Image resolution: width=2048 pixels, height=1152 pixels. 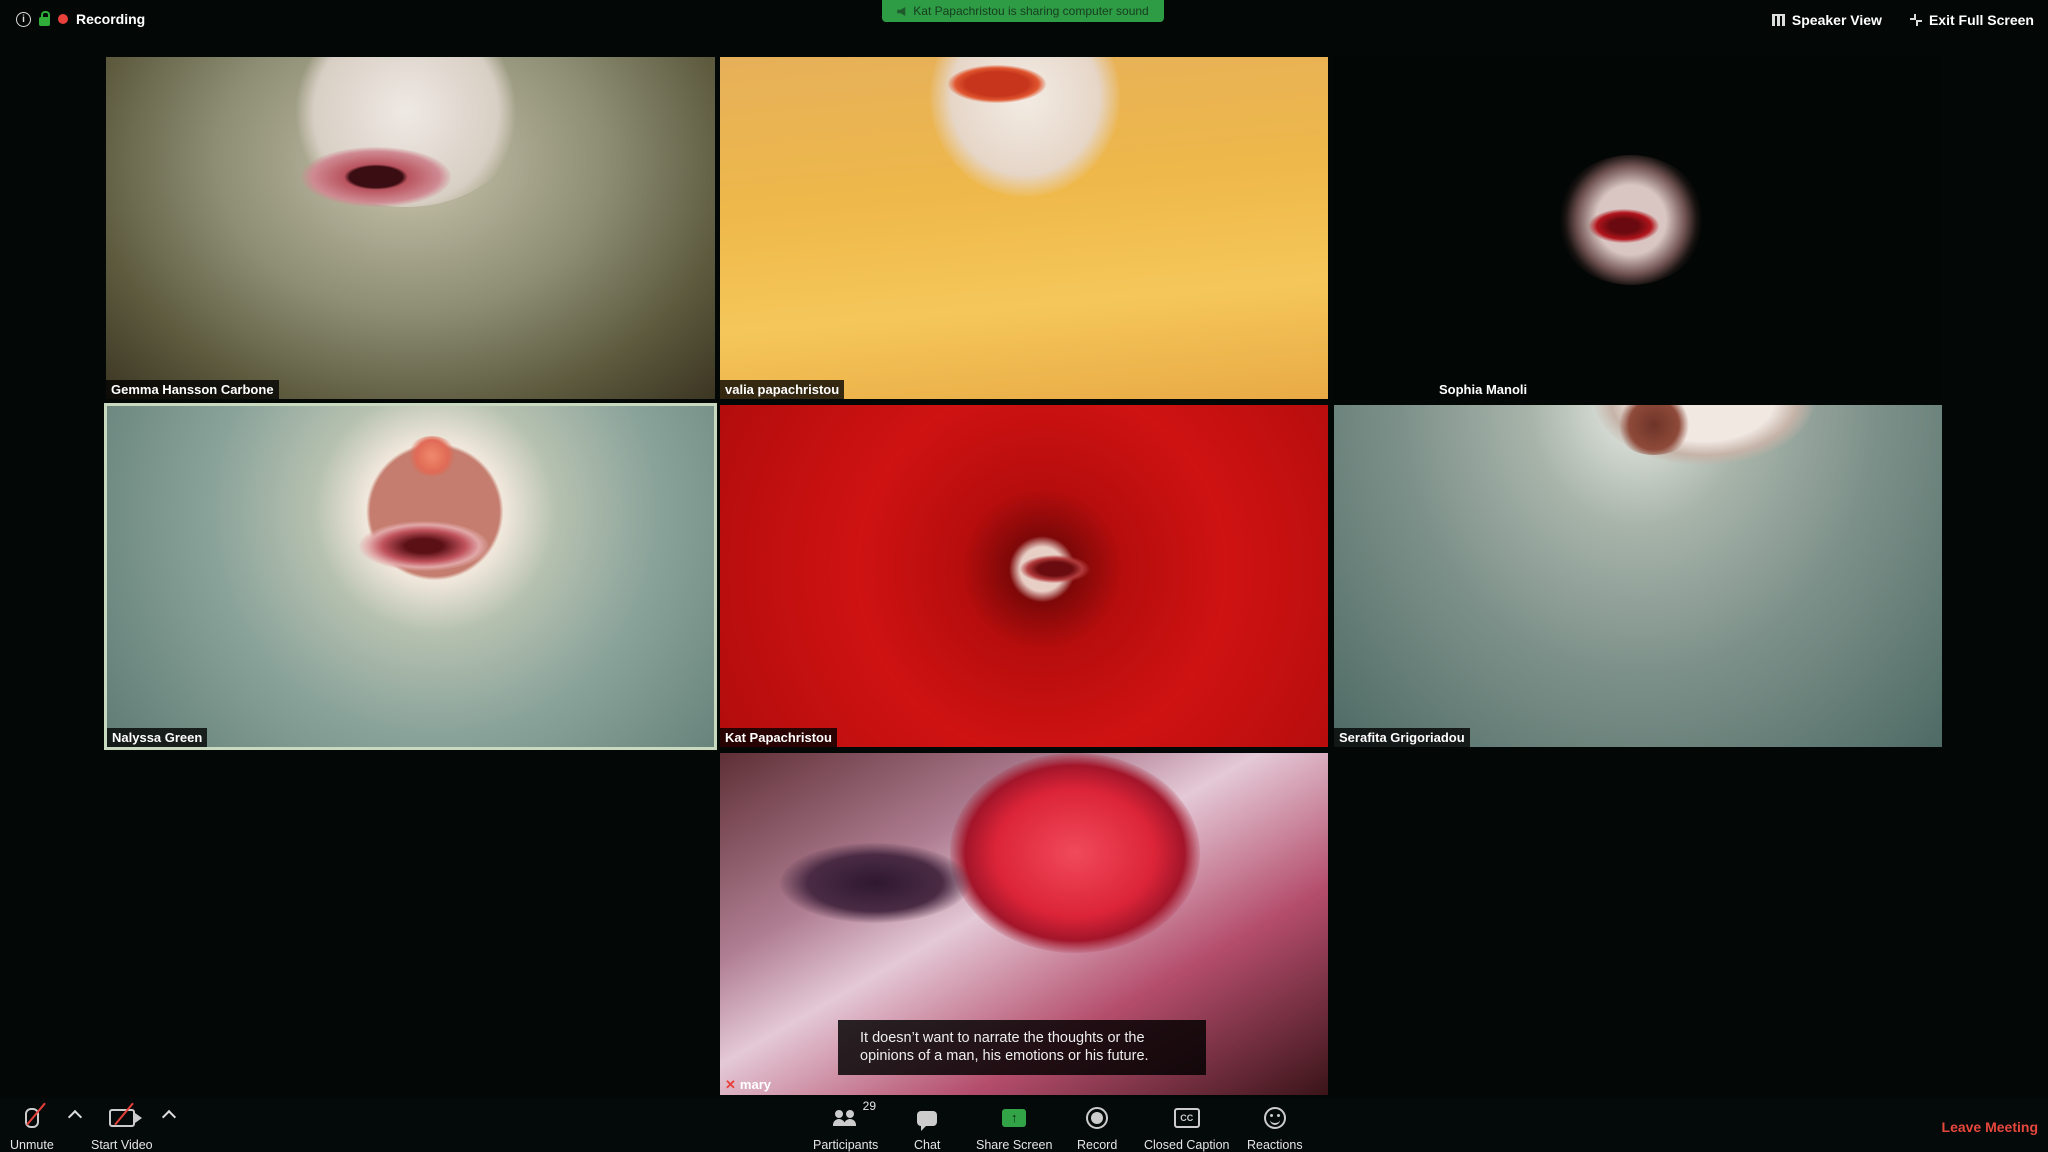 I want to click on participant-name: Gemma Hansson Carbone, so click(x=192, y=389).